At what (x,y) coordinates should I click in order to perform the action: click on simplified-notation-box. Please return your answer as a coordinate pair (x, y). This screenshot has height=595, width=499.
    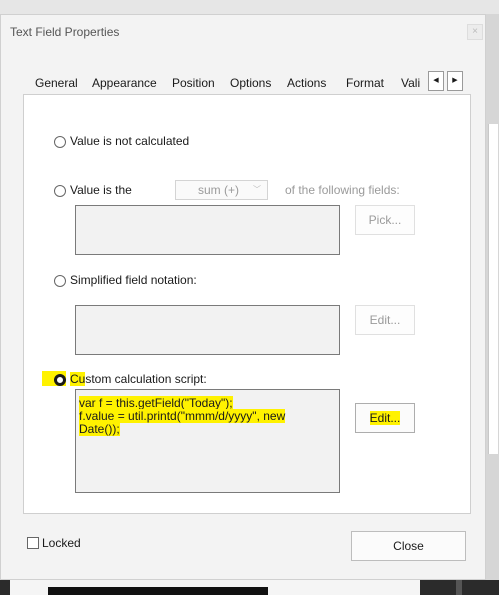
    Looking at the image, I should click on (207, 330).